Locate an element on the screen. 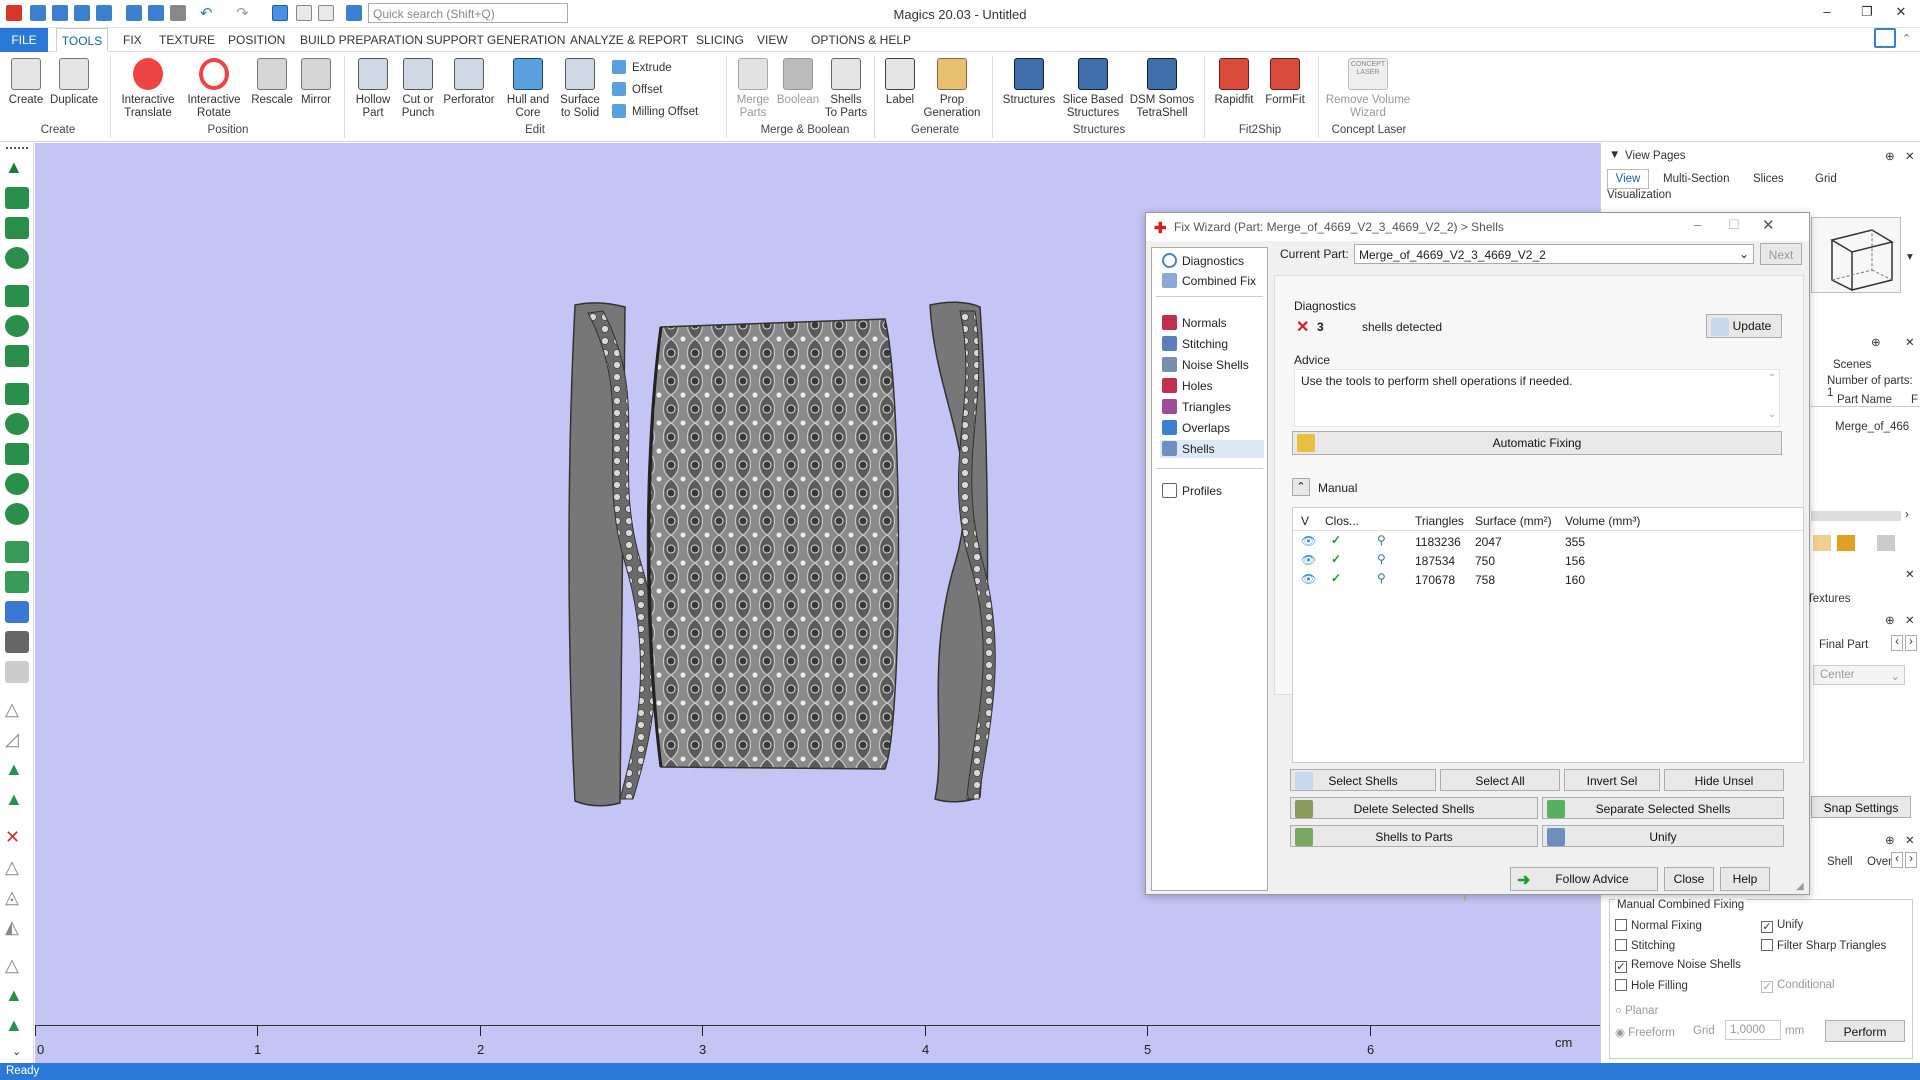 Image resolution: width=1920 pixels, height=1080 pixels. label-button: Label is located at coordinates (900, 81).